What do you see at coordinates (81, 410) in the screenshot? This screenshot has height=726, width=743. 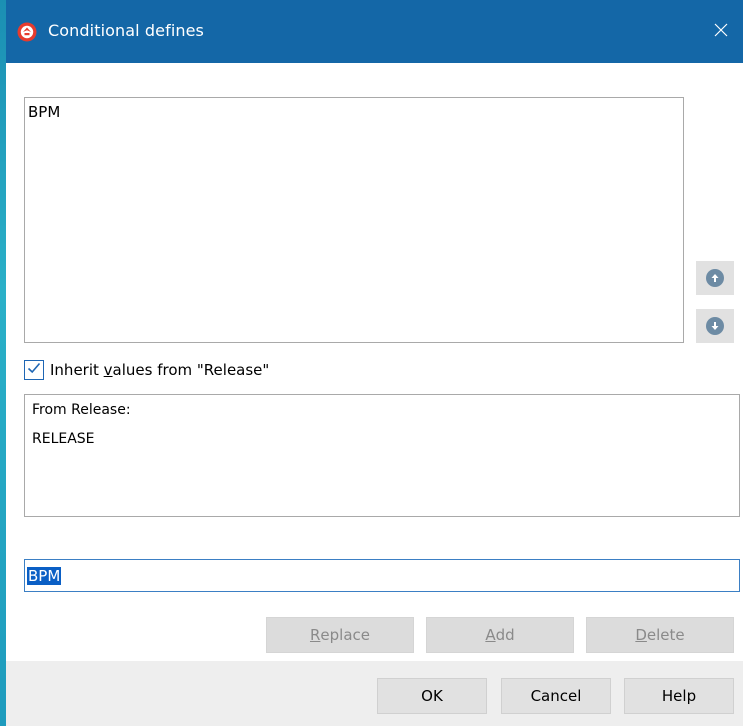 I see `inherited-header: From Release:` at bounding box center [81, 410].